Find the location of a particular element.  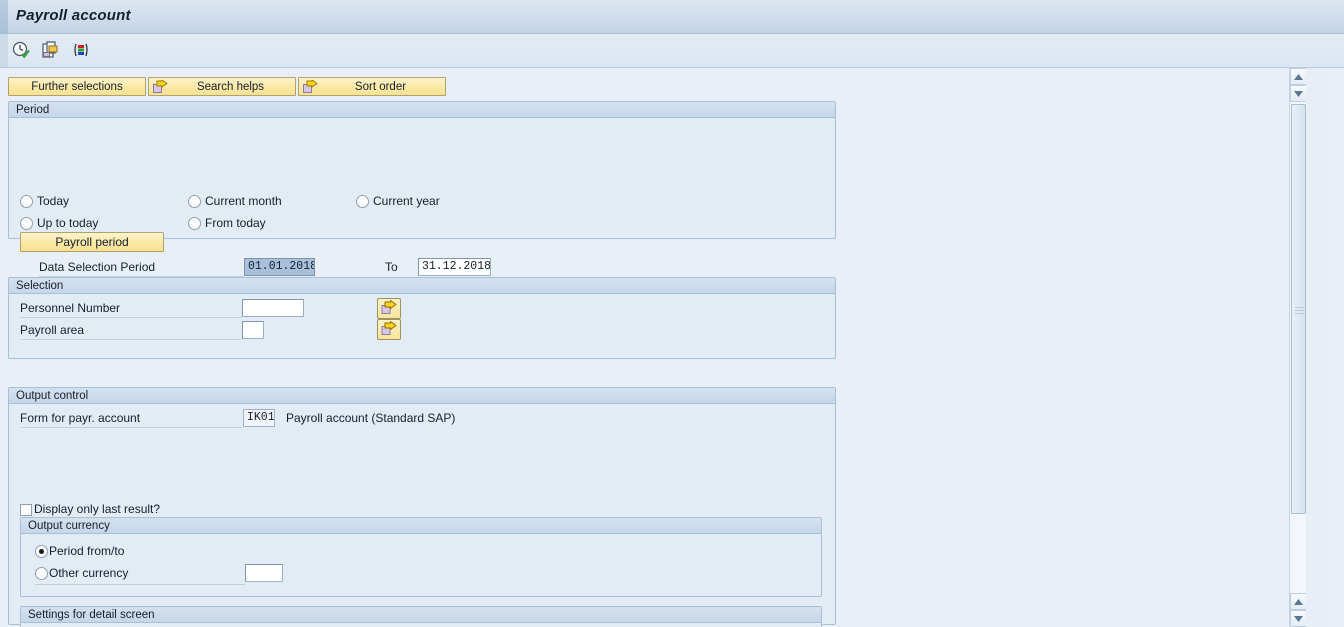

period-group-title: Period is located at coordinates (422, 110).